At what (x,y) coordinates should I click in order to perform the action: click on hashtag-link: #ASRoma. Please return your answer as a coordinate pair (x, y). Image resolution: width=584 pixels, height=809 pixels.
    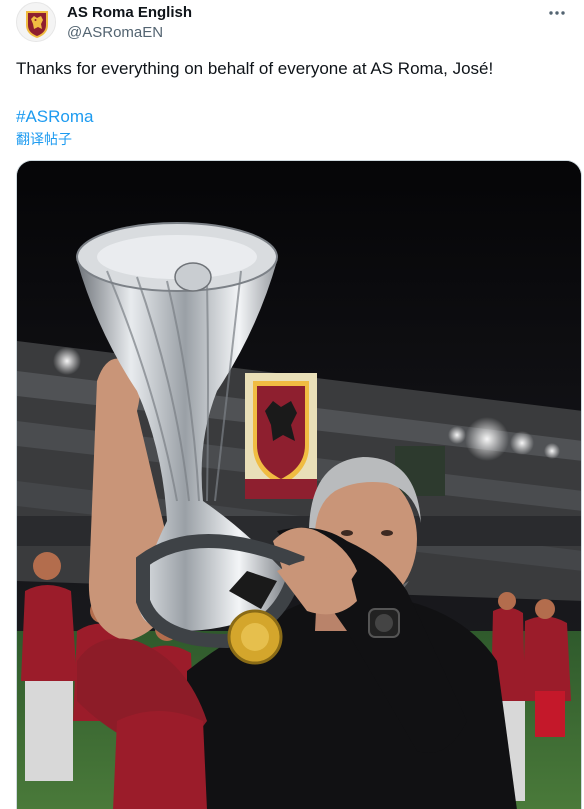
    Looking at the image, I should click on (54, 117).